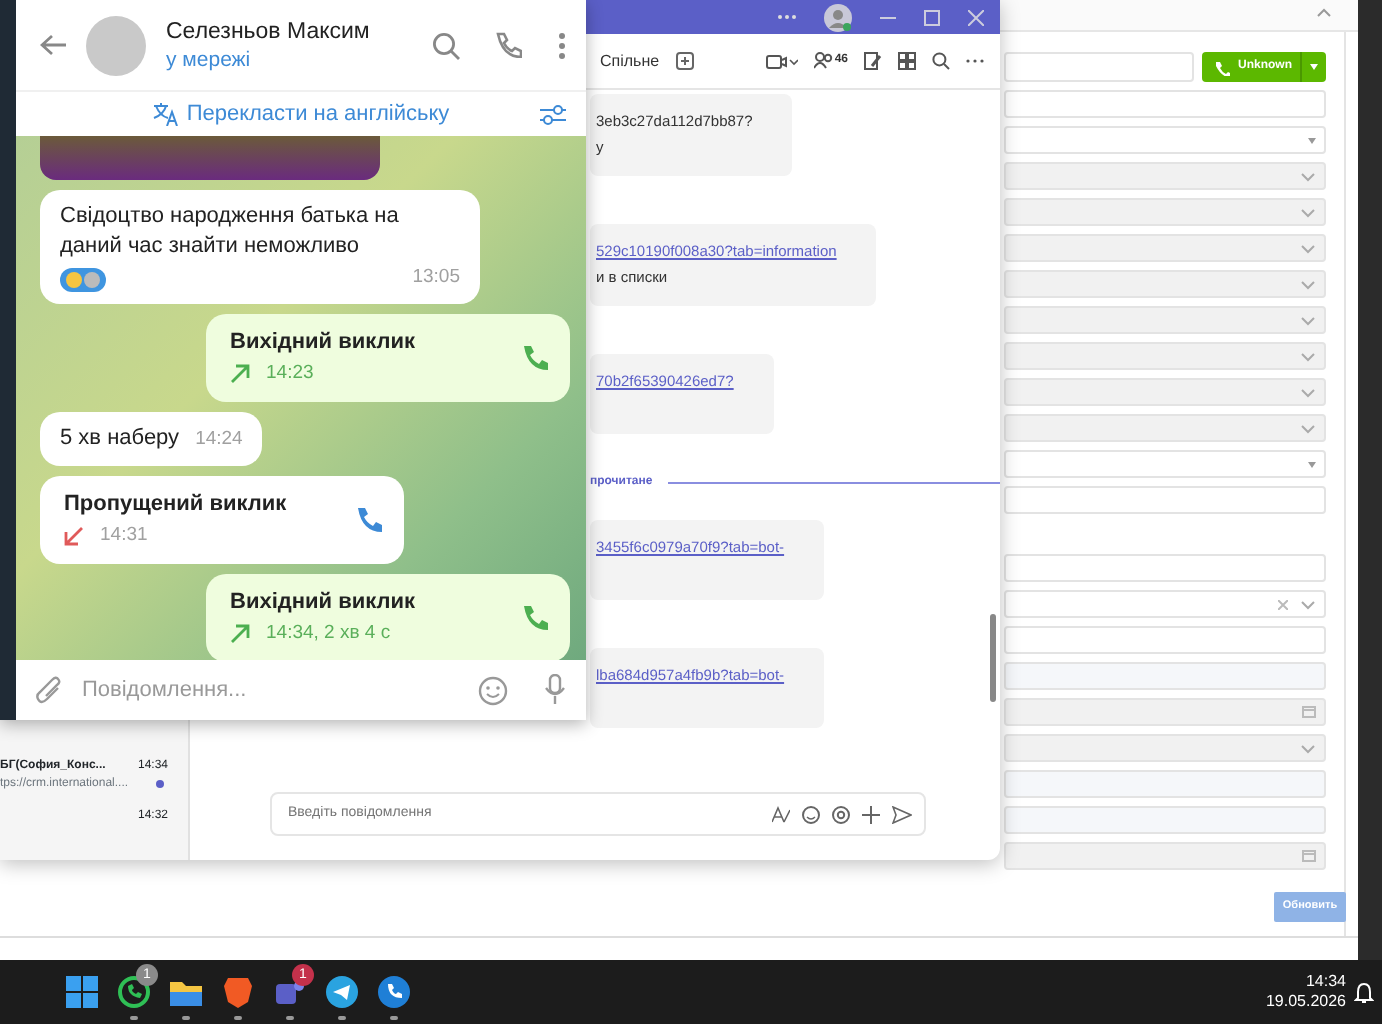  Describe the element at coordinates (1370, 480) in the screenshot. I see `scrollbar` at that location.